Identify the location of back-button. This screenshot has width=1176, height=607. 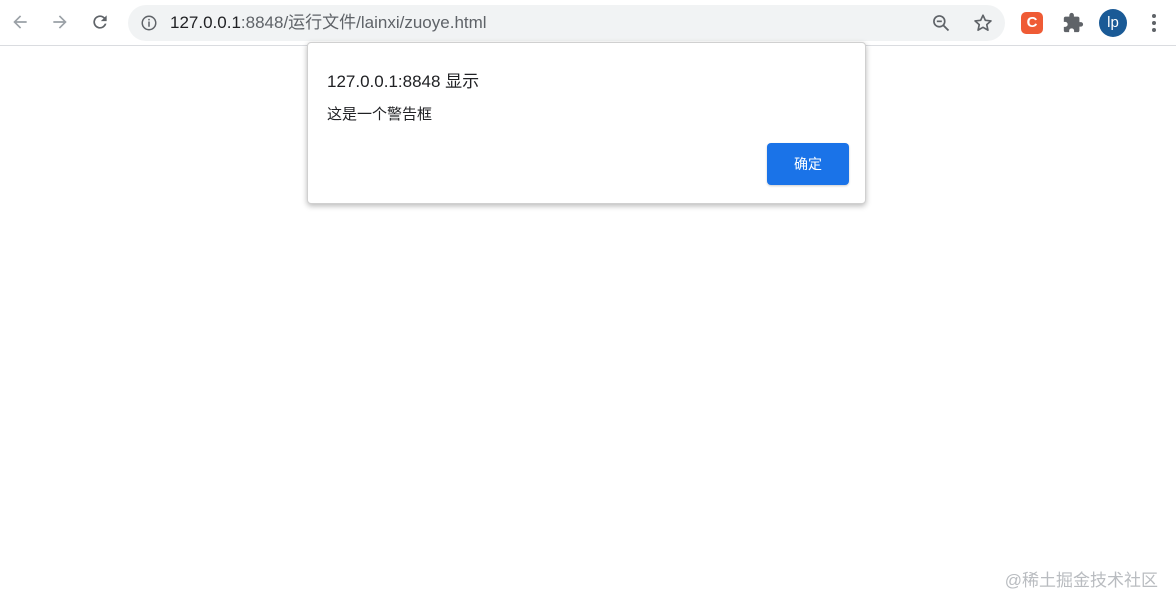
(20, 22).